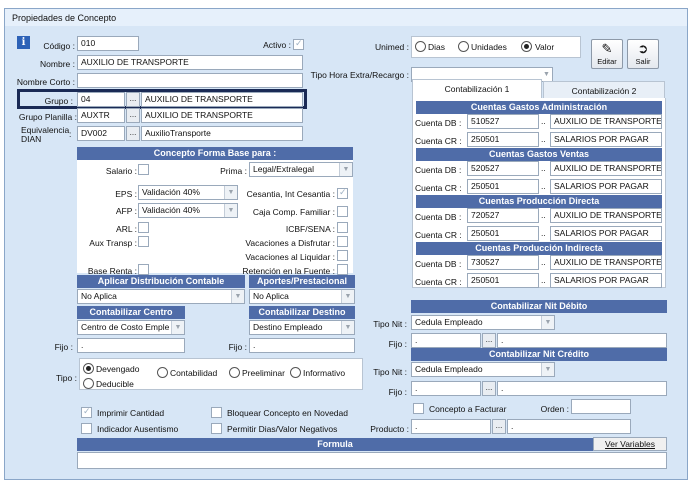 The width and height of the screenshot is (698, 488). I want to click on aplicar-select: No Aplica ▼, so click(161, 296).